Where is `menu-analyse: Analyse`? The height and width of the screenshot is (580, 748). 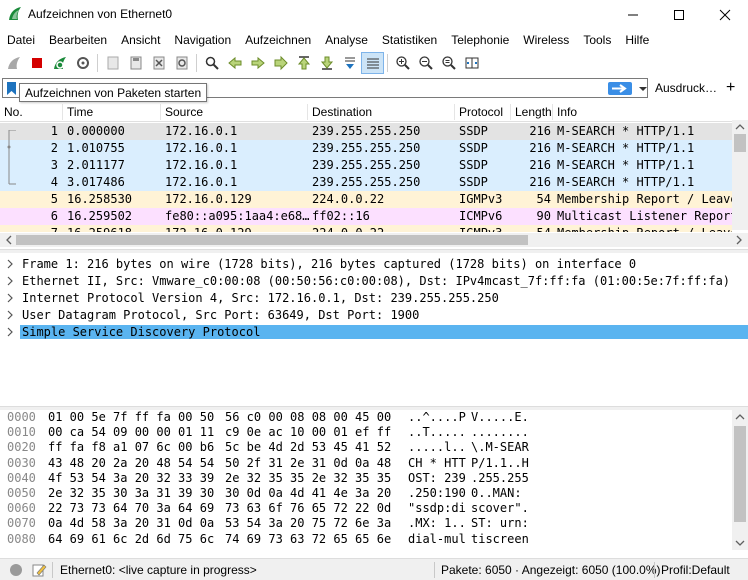 menu-analyse: Analyse is located at coordinates (346, 40).